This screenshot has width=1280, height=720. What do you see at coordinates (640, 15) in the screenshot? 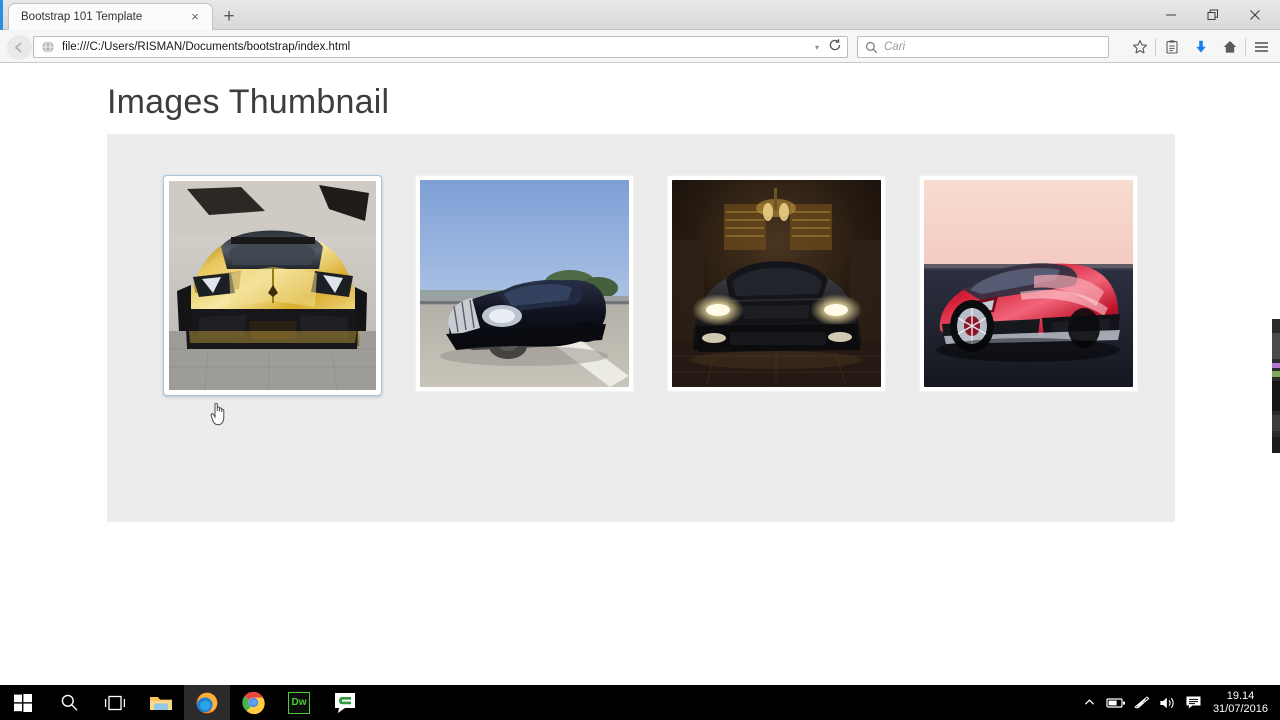
I see `tab-strip: Bootstrap 101 Template × +` at bounding box center [640, 15].